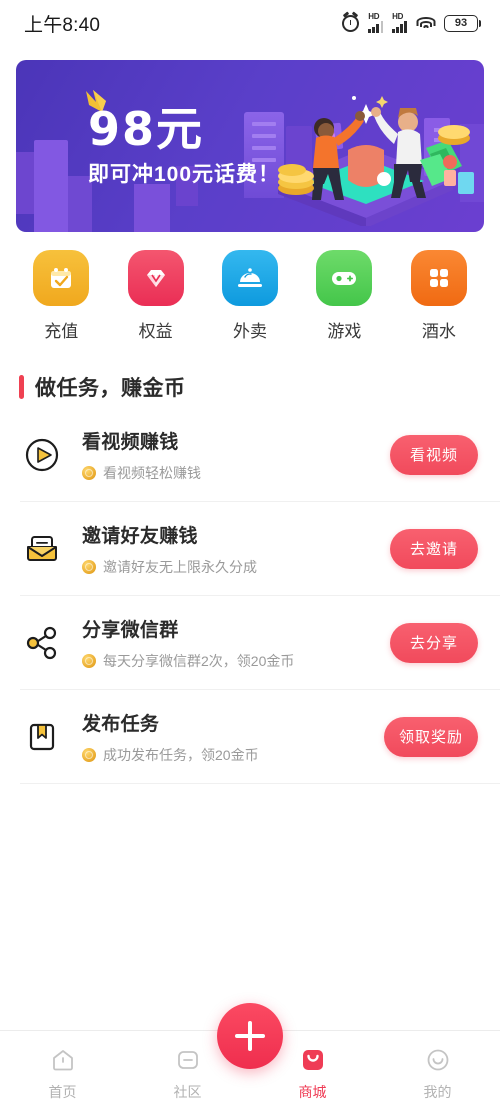 This screenshot has width=500, height=1111. What do you see at coordinates (250, 1036) in the screenshot?
I see `add-button` at bounding box center [250, 1036].